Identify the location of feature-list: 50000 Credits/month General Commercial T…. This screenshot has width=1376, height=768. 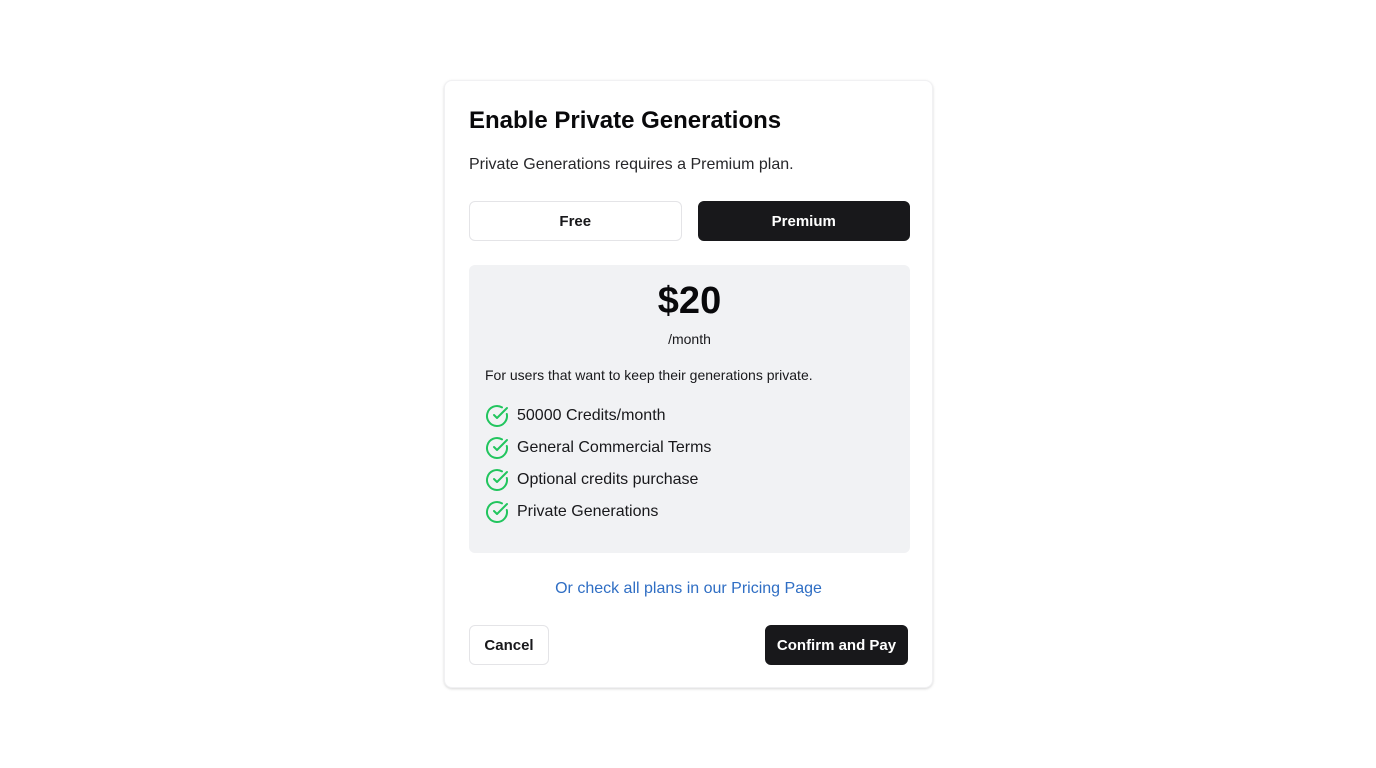
(598, 464).